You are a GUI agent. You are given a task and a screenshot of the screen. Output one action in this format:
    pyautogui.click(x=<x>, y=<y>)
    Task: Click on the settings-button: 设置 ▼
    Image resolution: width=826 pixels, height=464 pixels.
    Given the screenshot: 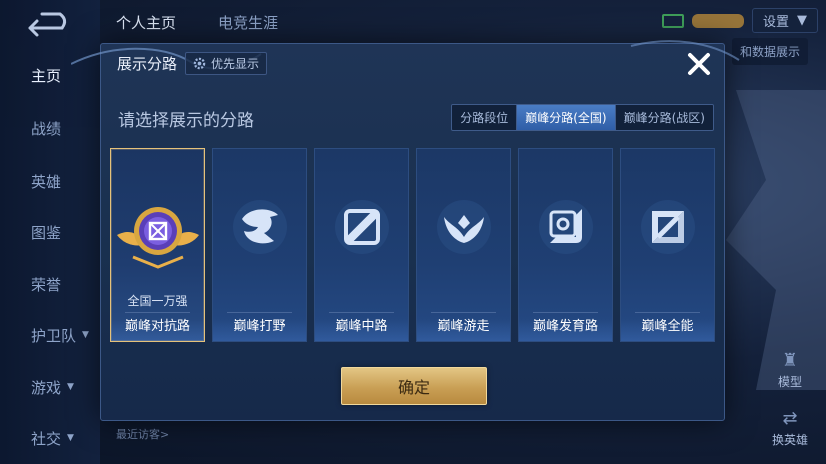 What is the action you would take?
    pyautogui.click(x=784, y=20)
    